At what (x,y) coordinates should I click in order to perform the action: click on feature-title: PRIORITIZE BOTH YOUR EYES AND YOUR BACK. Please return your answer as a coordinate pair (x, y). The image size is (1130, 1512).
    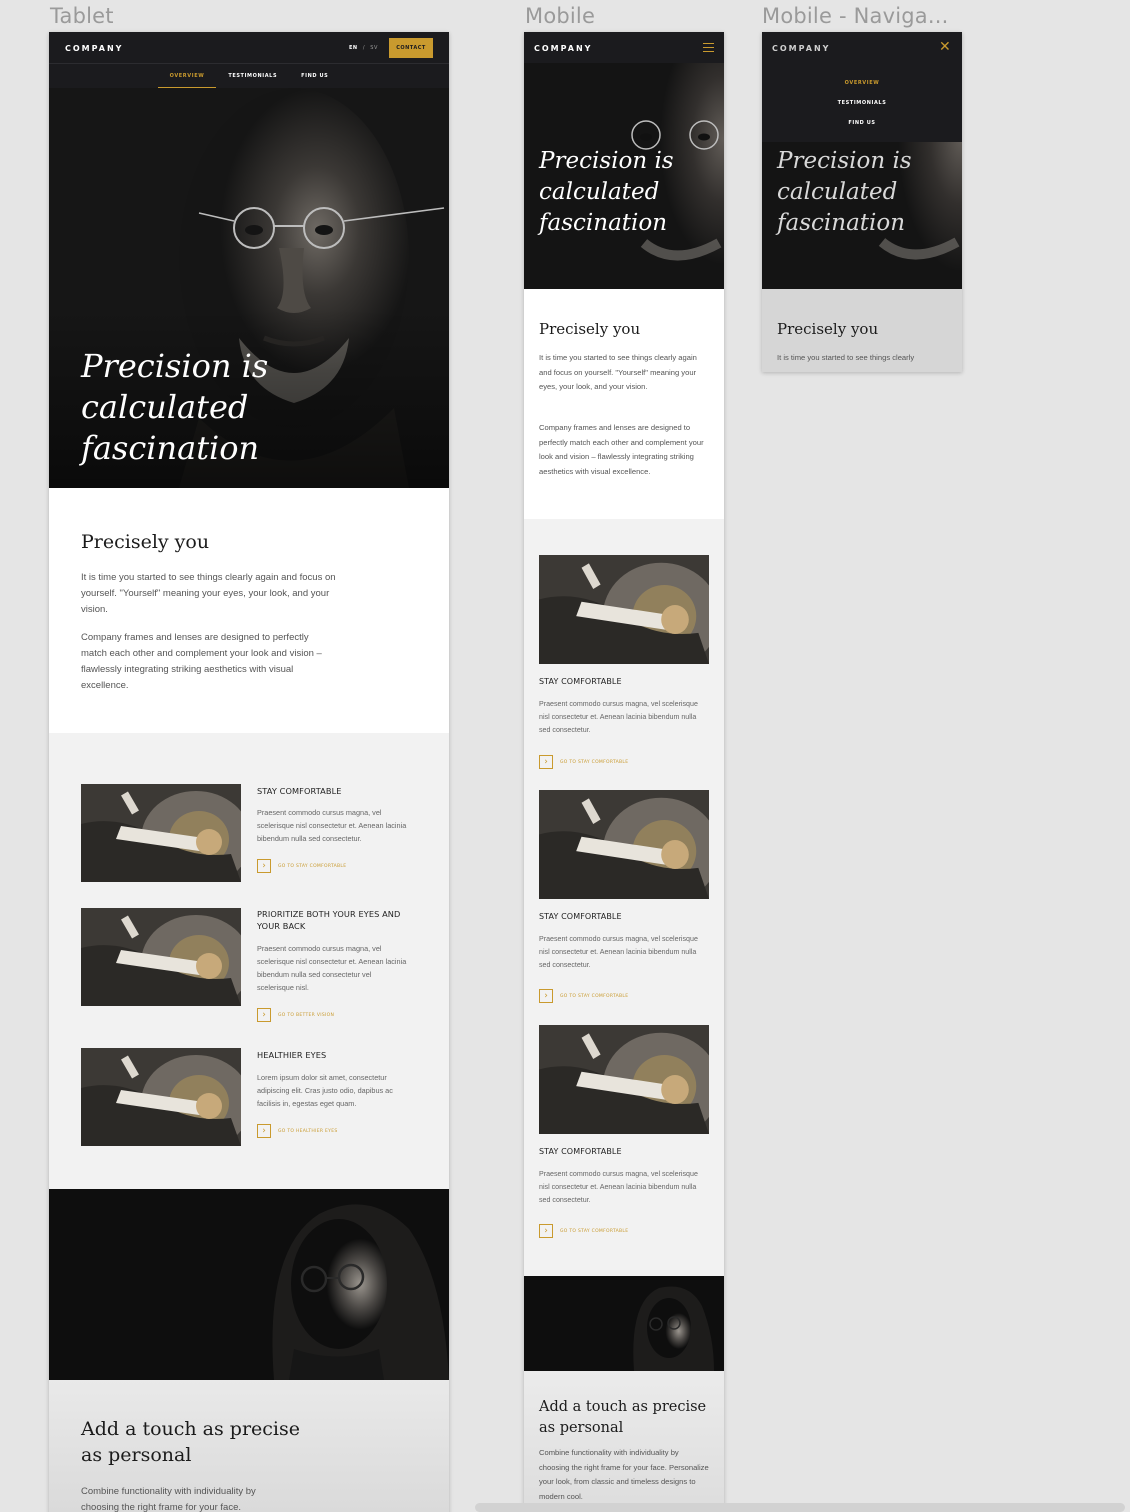
    Looking at the image, I should click on (329, 920).